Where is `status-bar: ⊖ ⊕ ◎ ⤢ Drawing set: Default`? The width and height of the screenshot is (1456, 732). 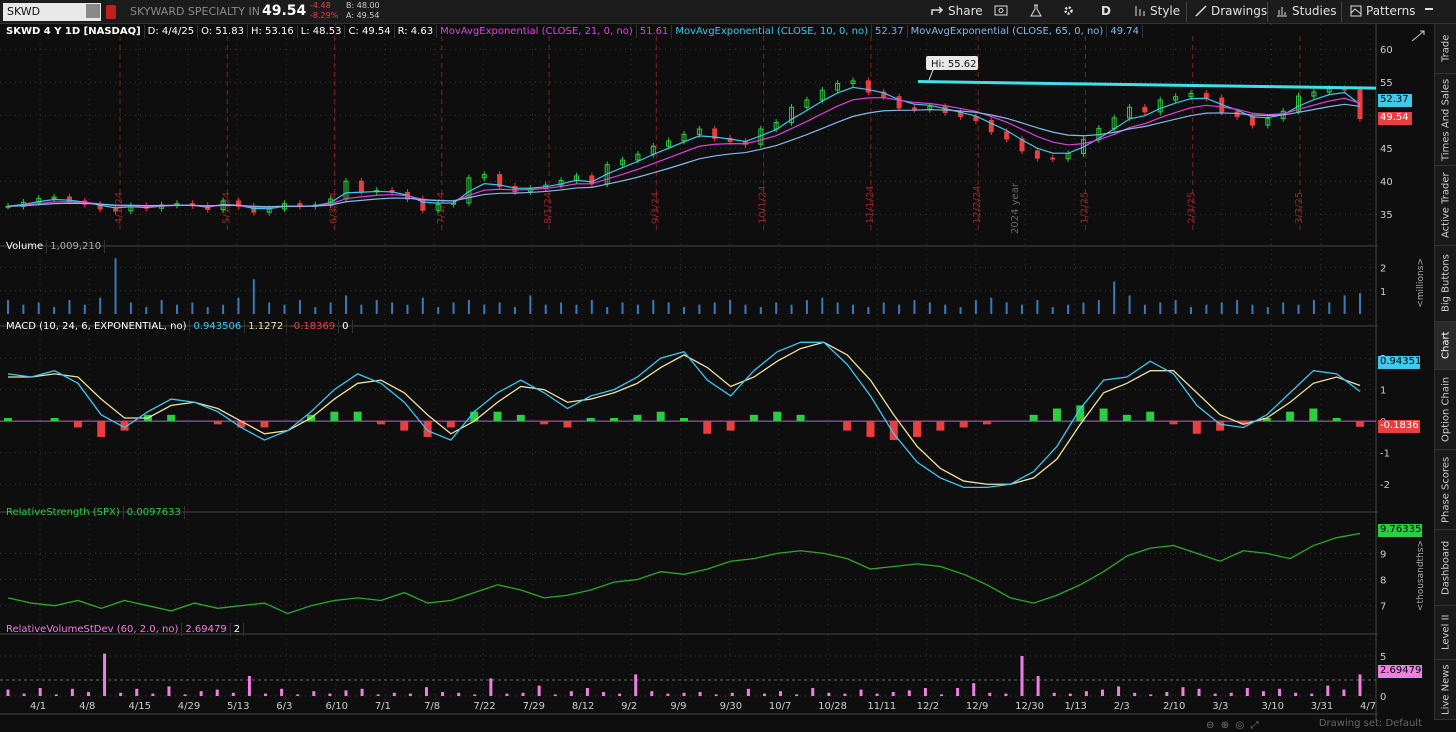
status-bar: ⊖ ⊕ ◎ ⤢ Drawing set: Default is located at coordinates (728, 725).